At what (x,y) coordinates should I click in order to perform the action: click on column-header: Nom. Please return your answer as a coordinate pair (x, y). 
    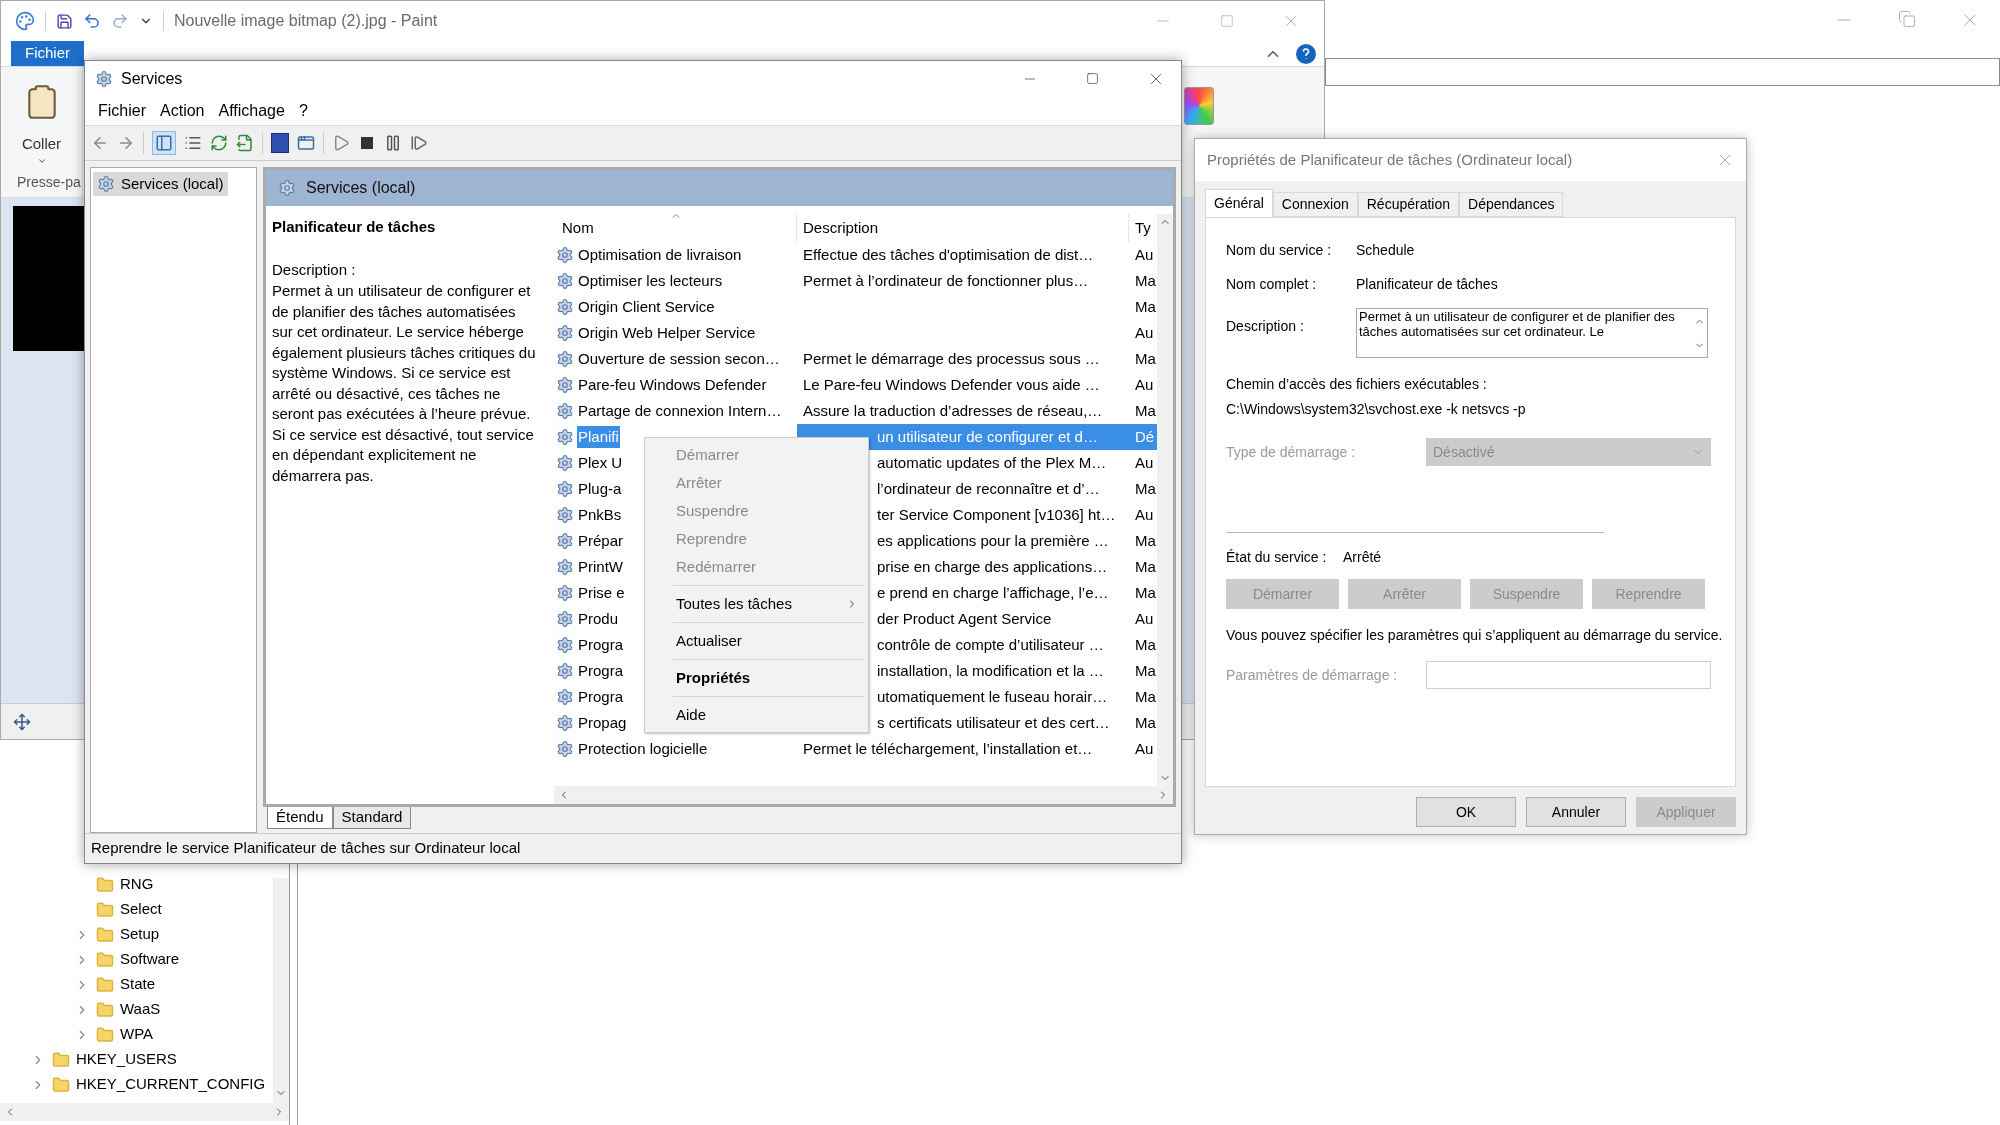
    Looking at the image, I should click on (675, 228).